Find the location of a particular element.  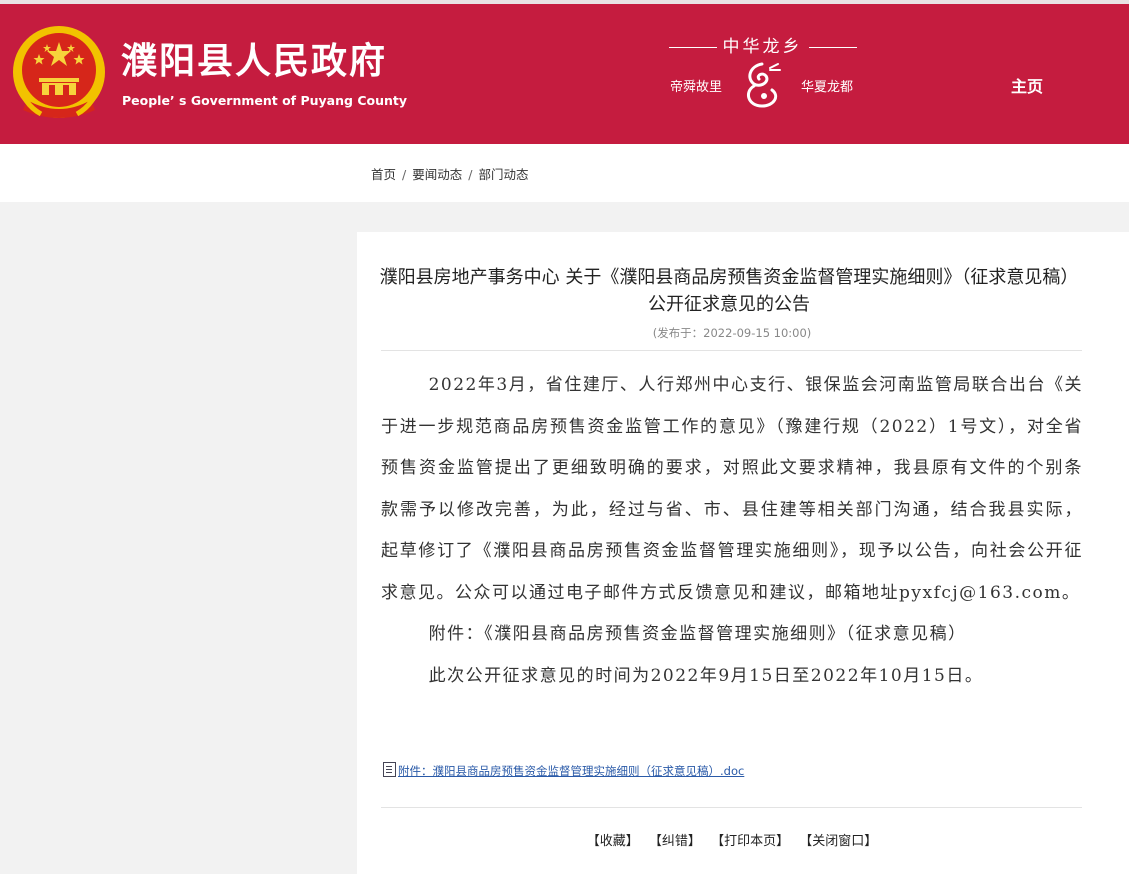

article-paragraph: 附件：《濮阳县商品房预售资金监督管理实施细则》（征求意见稿） is located at coordinates (697, 634).